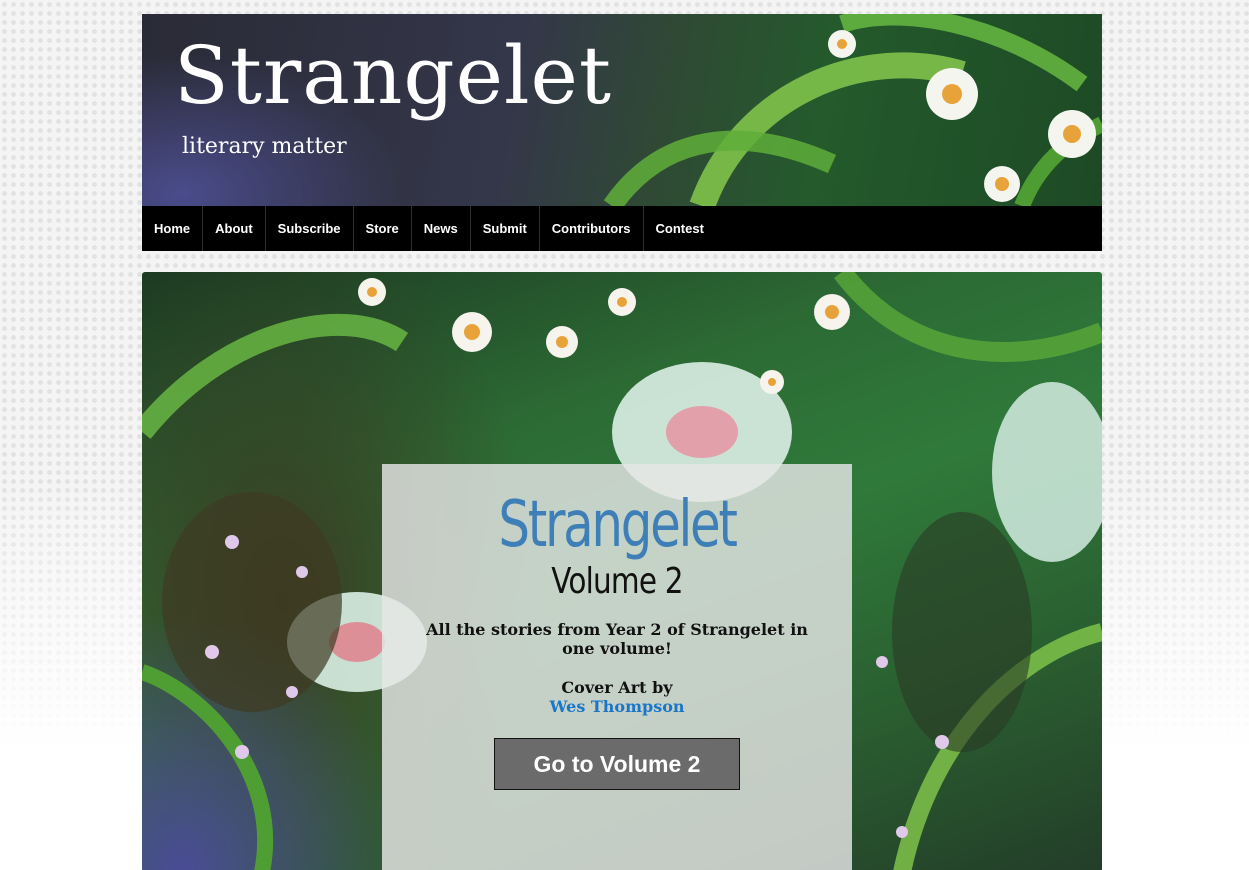 This screenshot has height=870, width=1249. Describe the element at coordinates (505, 228) in the screenshot. I see `nav-item-submit: Submit` at that location.